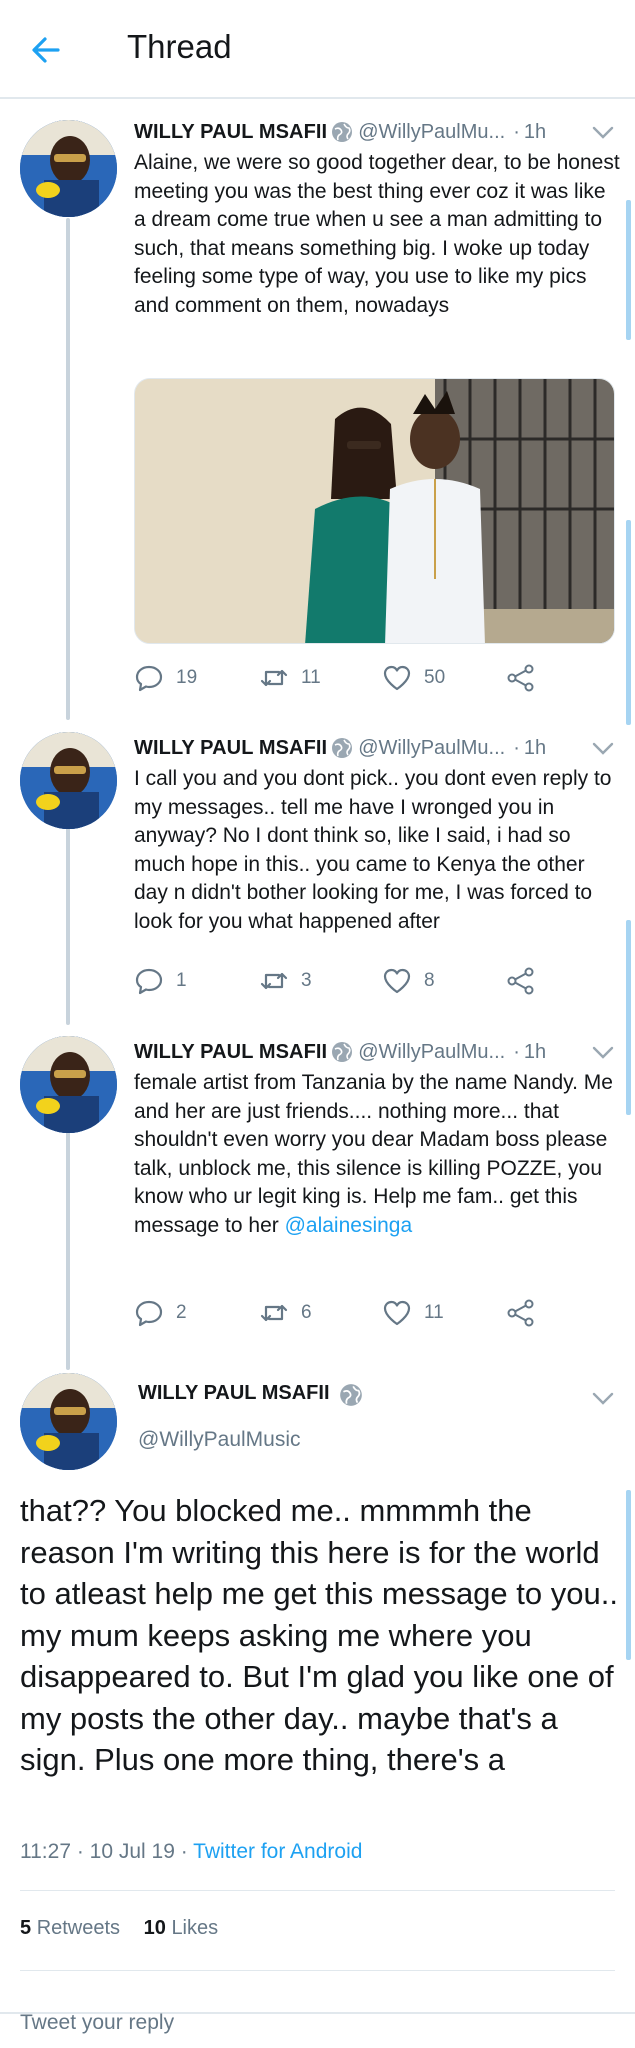  I want to click on retweet-button: 11, so click(290, 678).